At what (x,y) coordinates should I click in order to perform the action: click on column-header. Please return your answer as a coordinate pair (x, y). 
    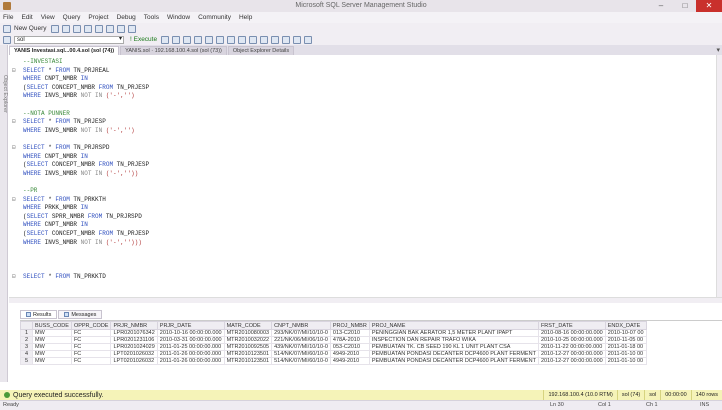
    Looking at the image, I should click on (26, 325).